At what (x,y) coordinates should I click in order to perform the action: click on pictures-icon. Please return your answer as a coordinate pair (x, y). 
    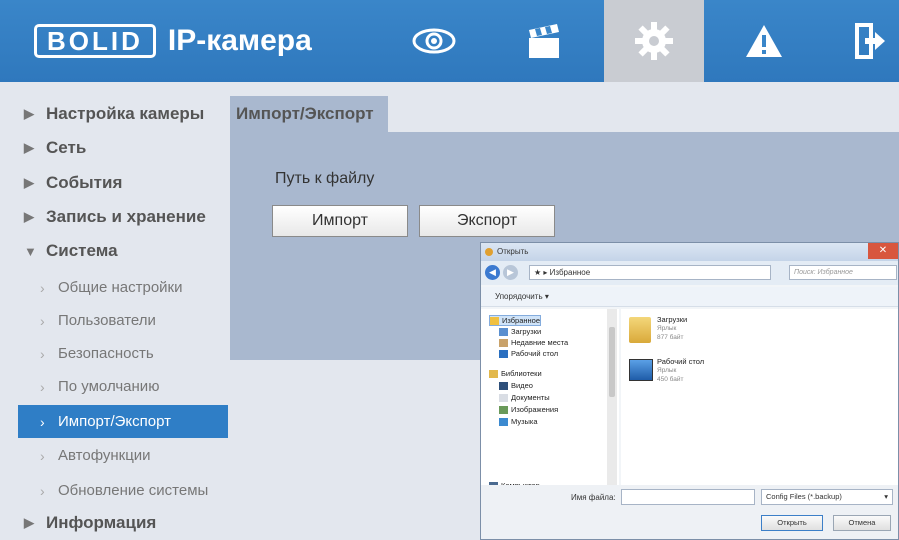
    Looking at the image, I should click on (503, 410).